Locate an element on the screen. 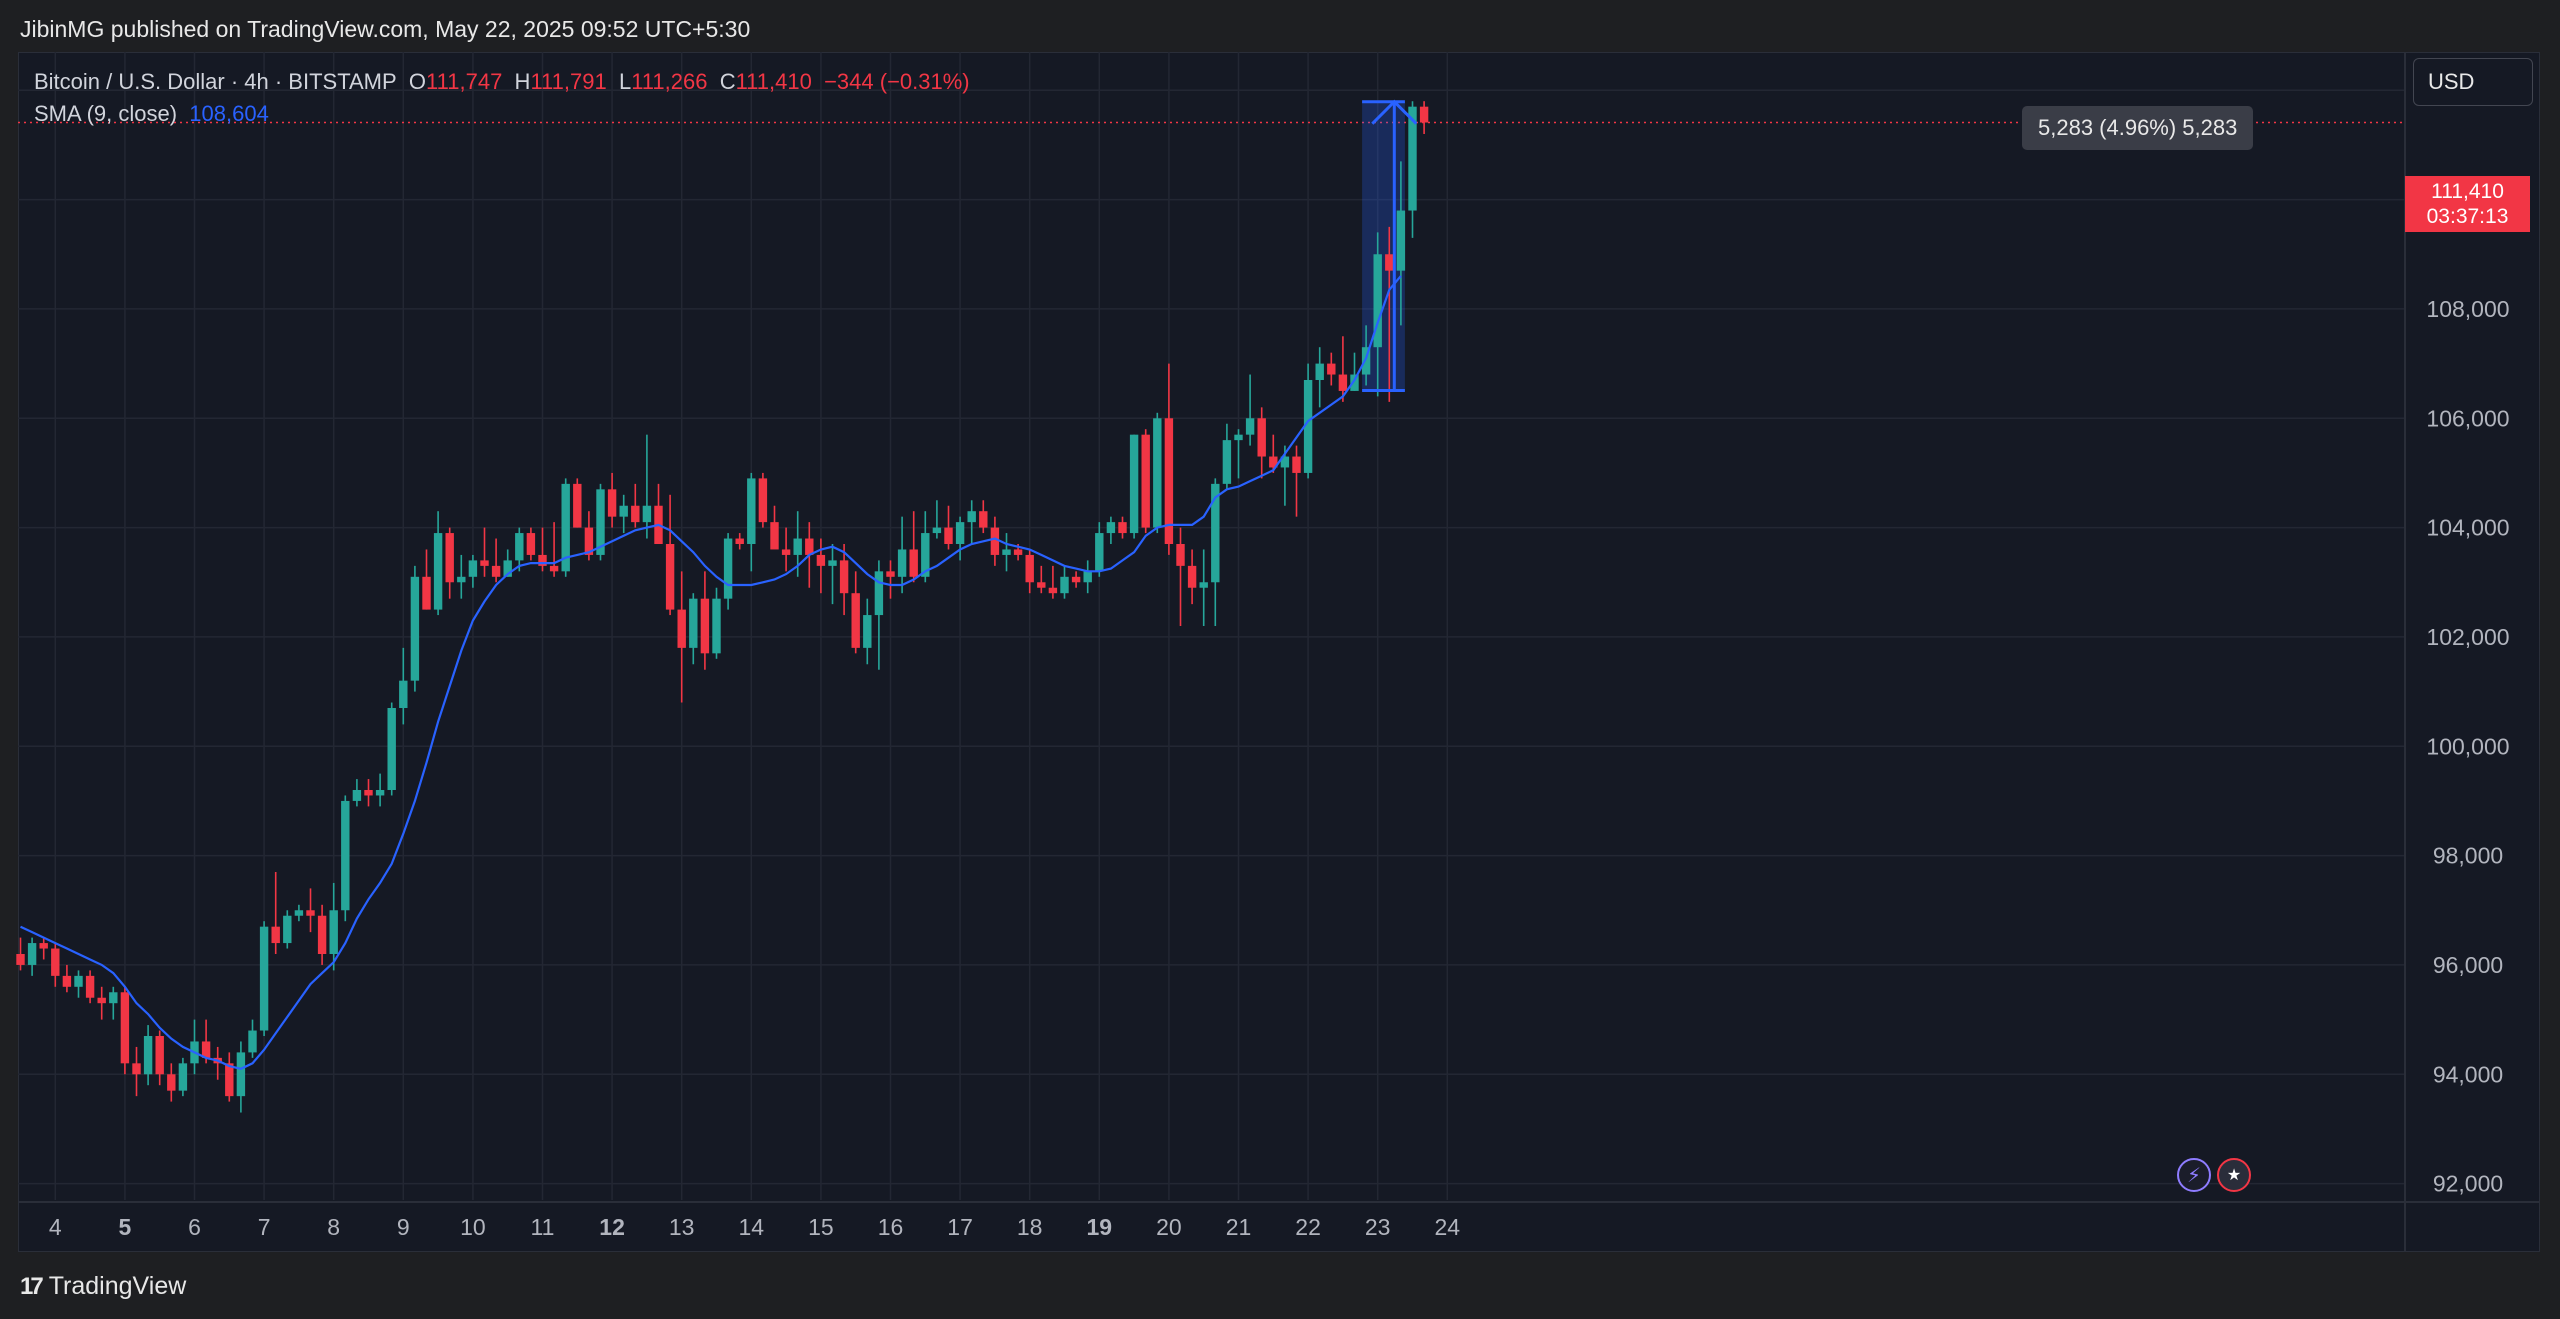  price-tick-label: 108,000 is located at coordinates (2467, 309).